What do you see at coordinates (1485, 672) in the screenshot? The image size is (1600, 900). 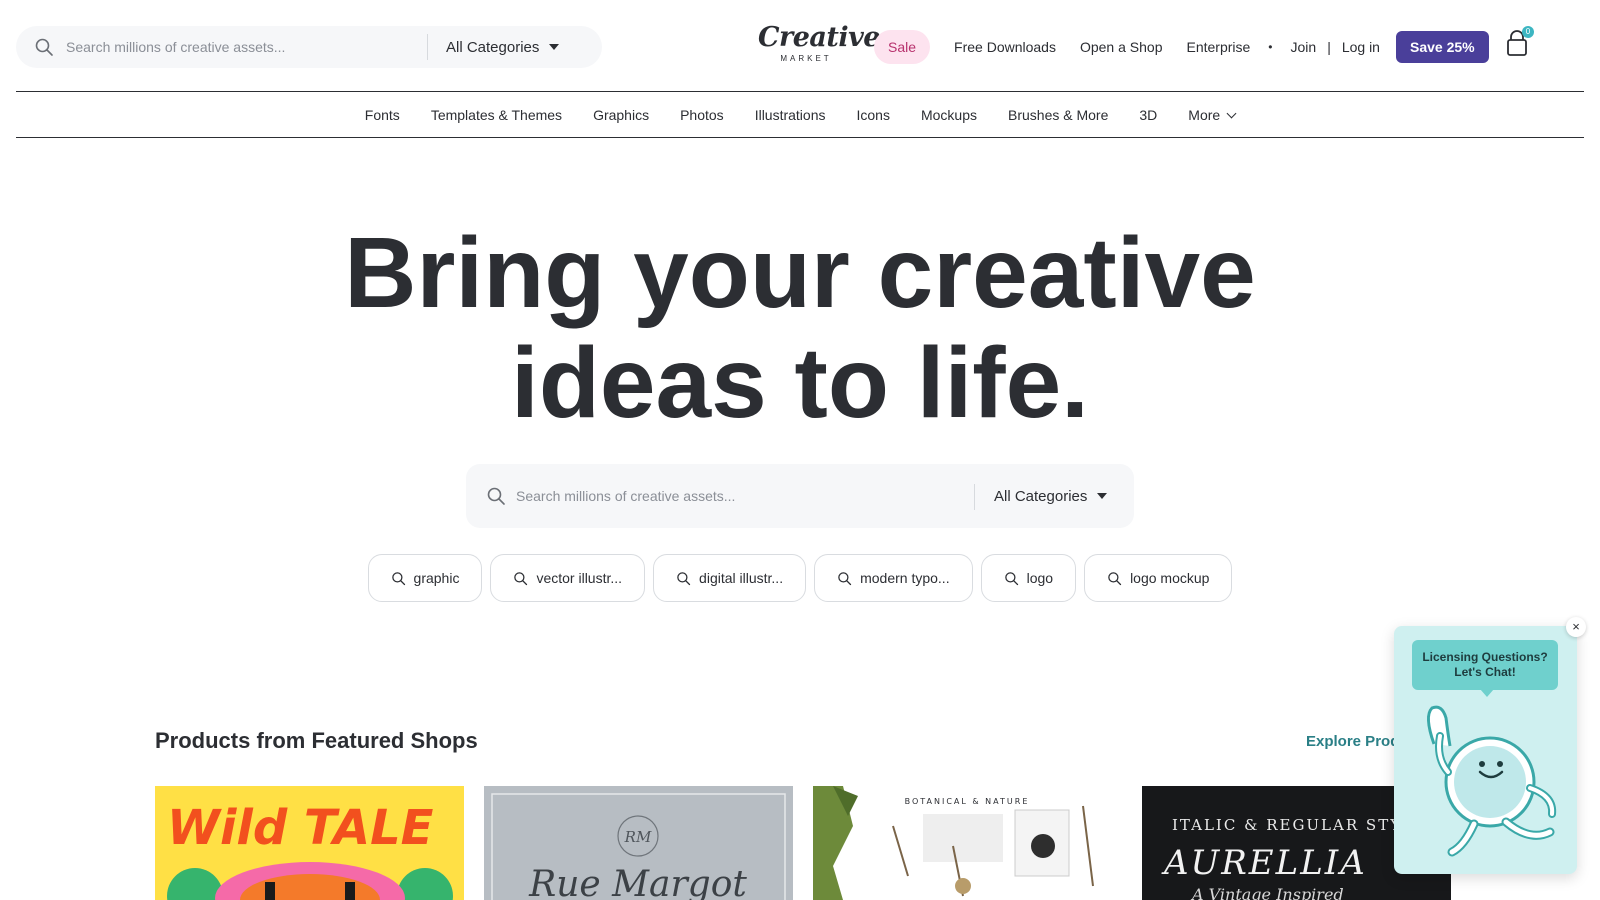 I see `chat-bubble-line-2: Let's Chat!` at bounding box center [1485, 672].